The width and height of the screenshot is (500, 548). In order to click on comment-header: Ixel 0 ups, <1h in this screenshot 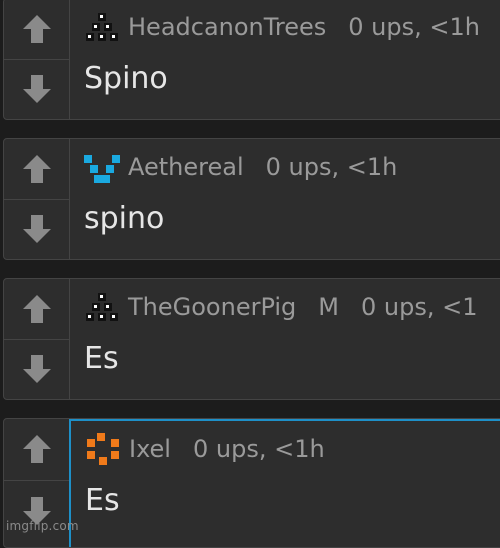, I will do `click(203, 449)`.